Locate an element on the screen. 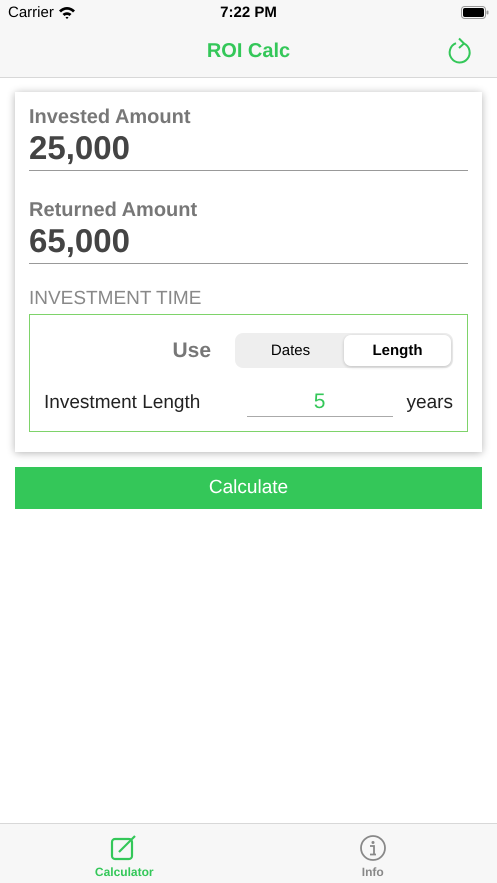 The width and height of the screenshot is (497, 883). carrier-name: Carrier is located at coordinates (31, 12).